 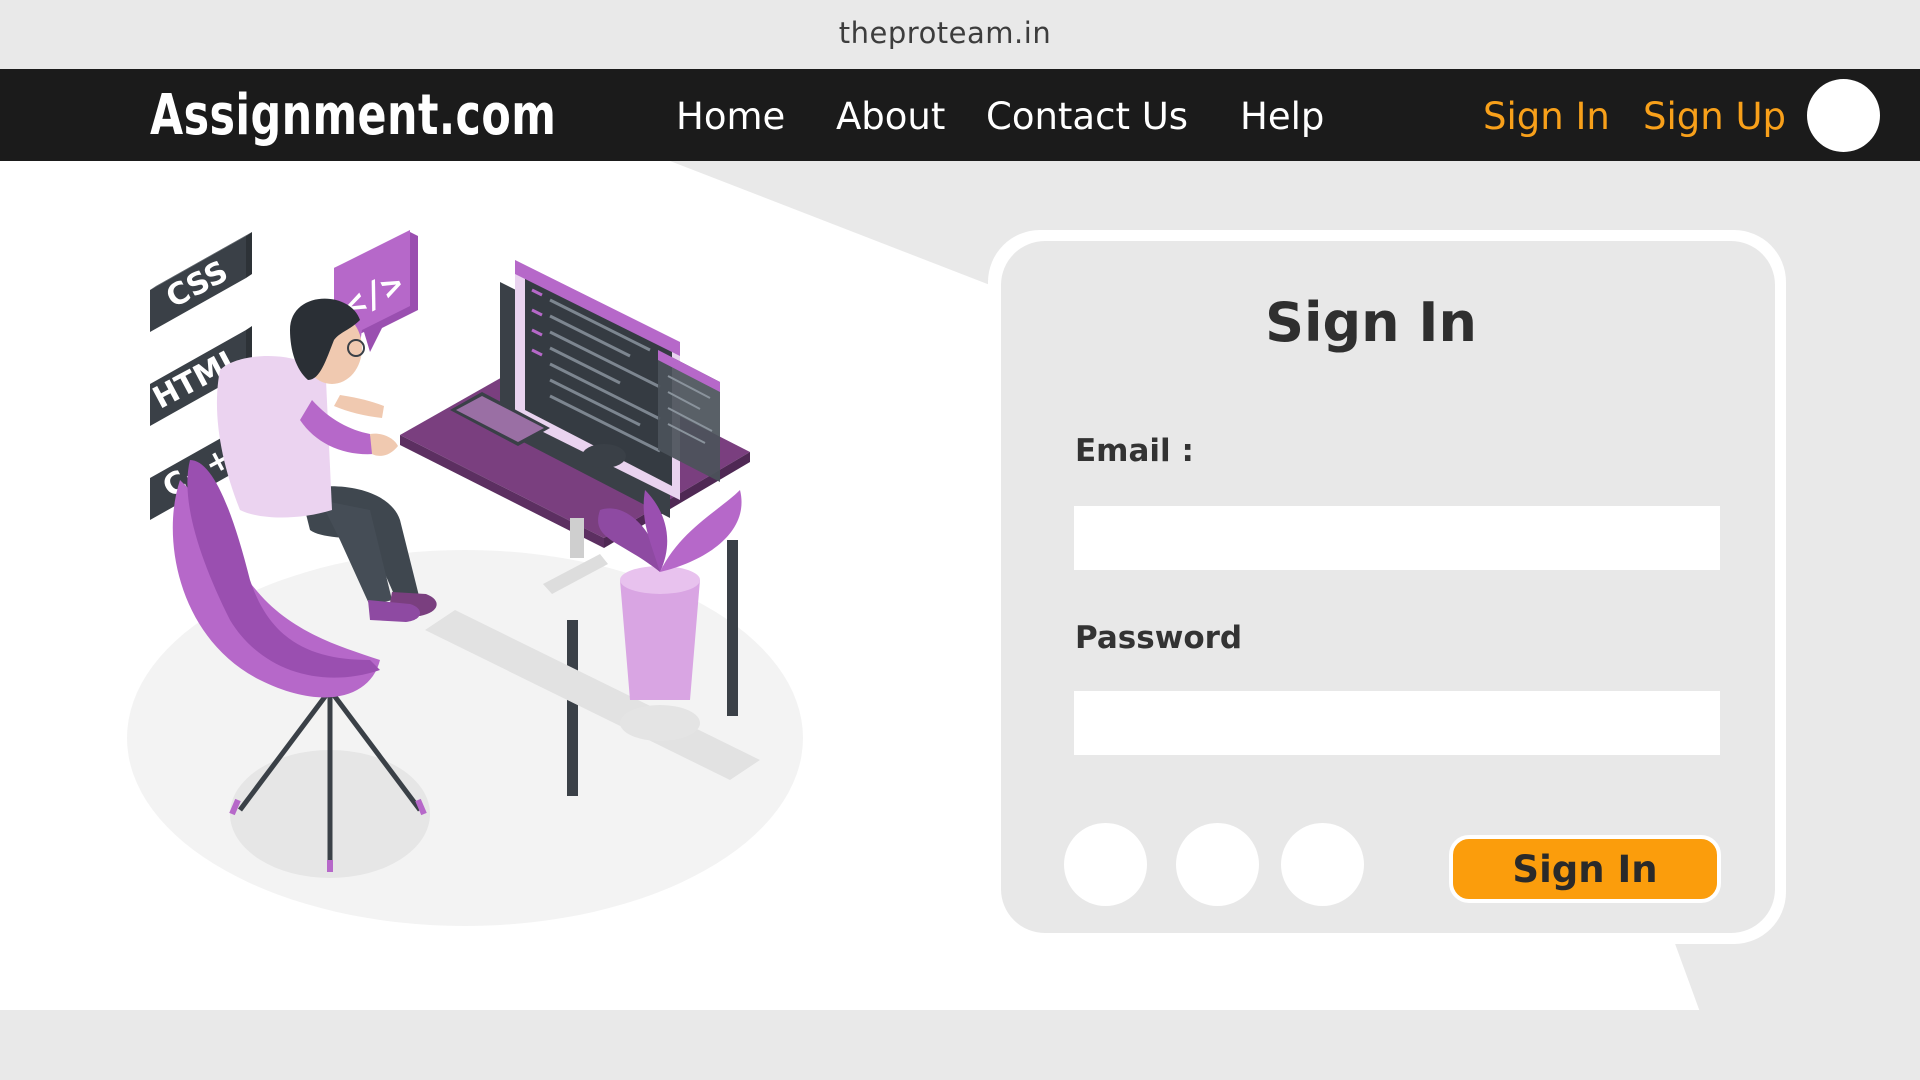 I want to click on profile-avatar-icon, so click(x=1843, y=115).